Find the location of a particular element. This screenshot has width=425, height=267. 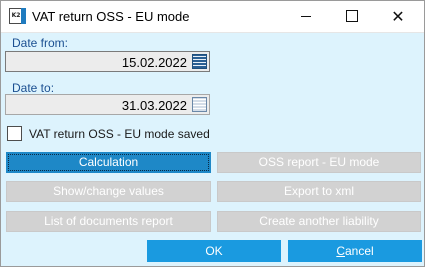

date-from-value: 15.02.2022 is located at coordinates (154, 62).